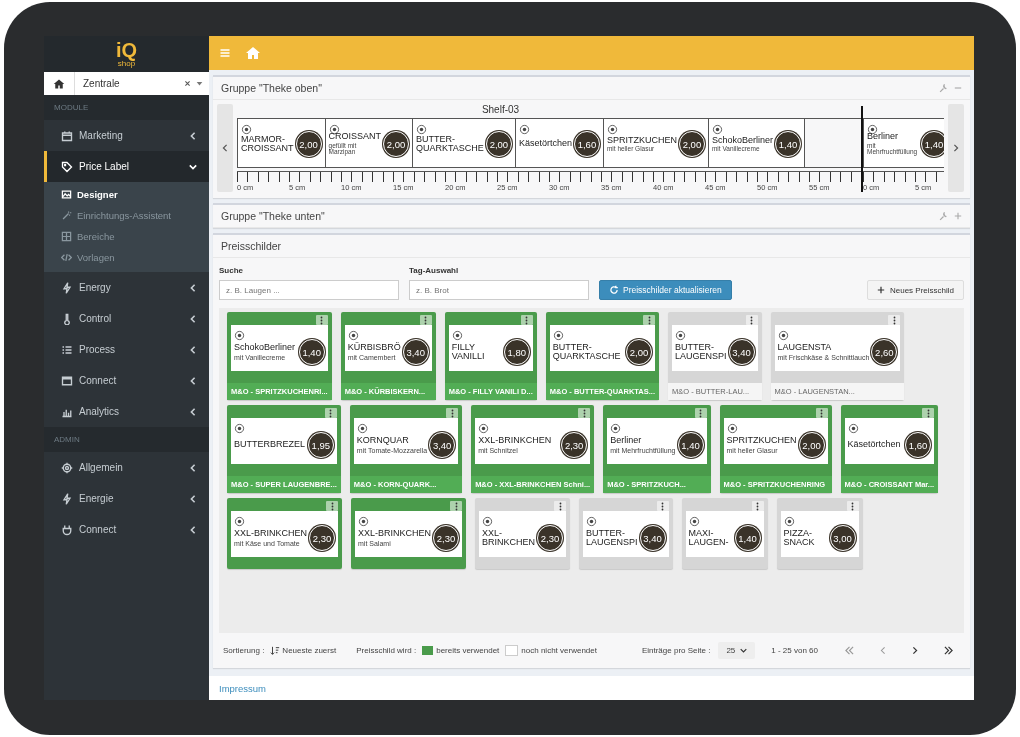 The width and height of the screenshot is (1020, 737). Describe the element at coordinates (849, 650) in the screenshot. I see `first-page-icon` at that location.